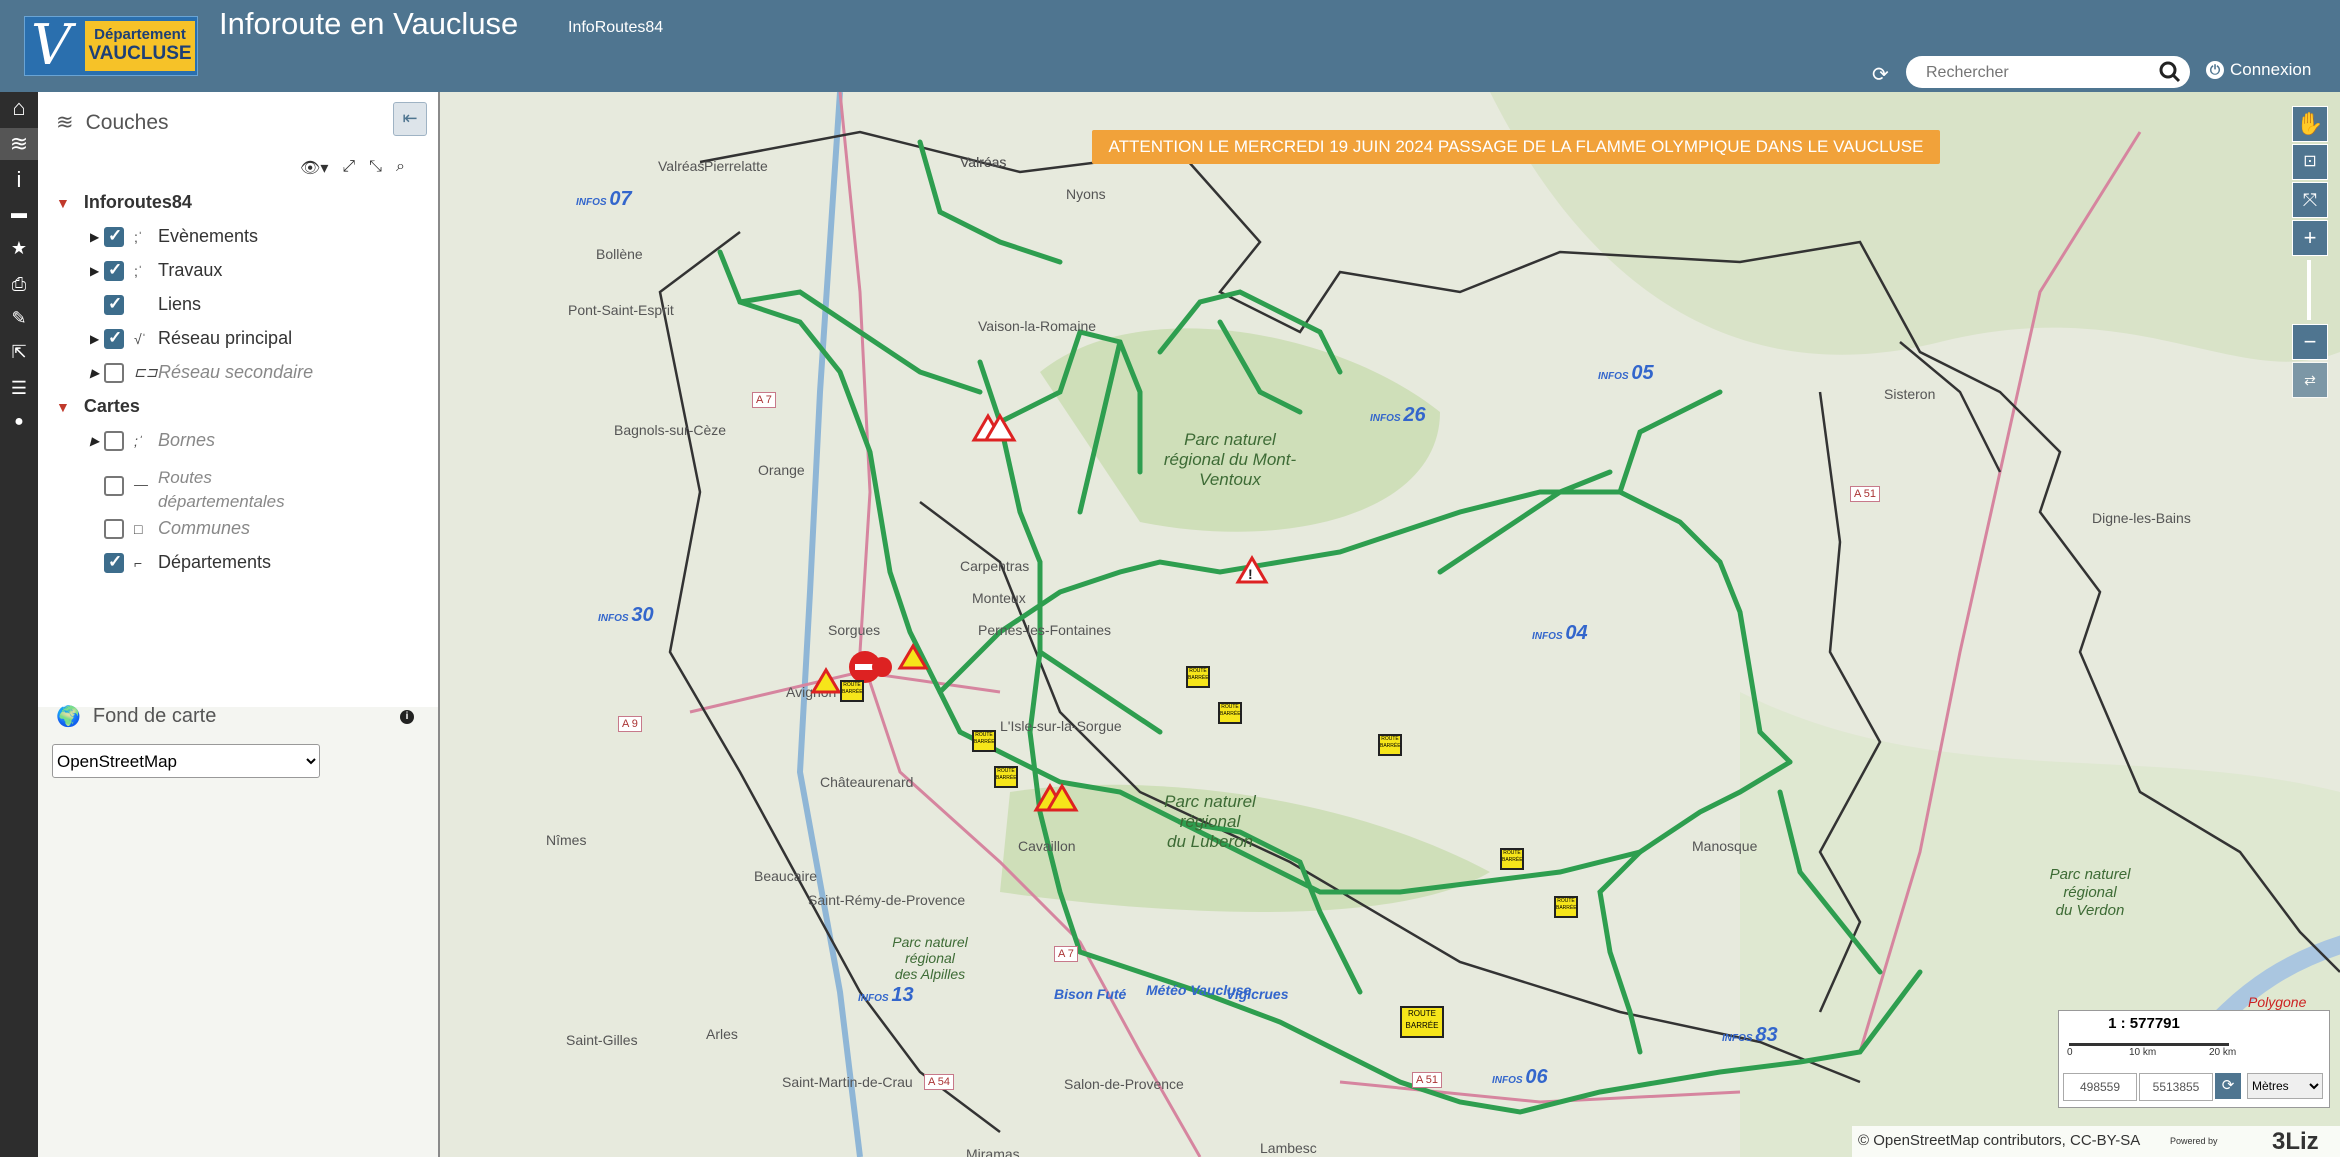 This screenshot has width=2340, height=1157. What do you see at coordinates (786, 876) in the screenshot?
I see `town-label: Beaucaire` at bounding box center [786, 876].